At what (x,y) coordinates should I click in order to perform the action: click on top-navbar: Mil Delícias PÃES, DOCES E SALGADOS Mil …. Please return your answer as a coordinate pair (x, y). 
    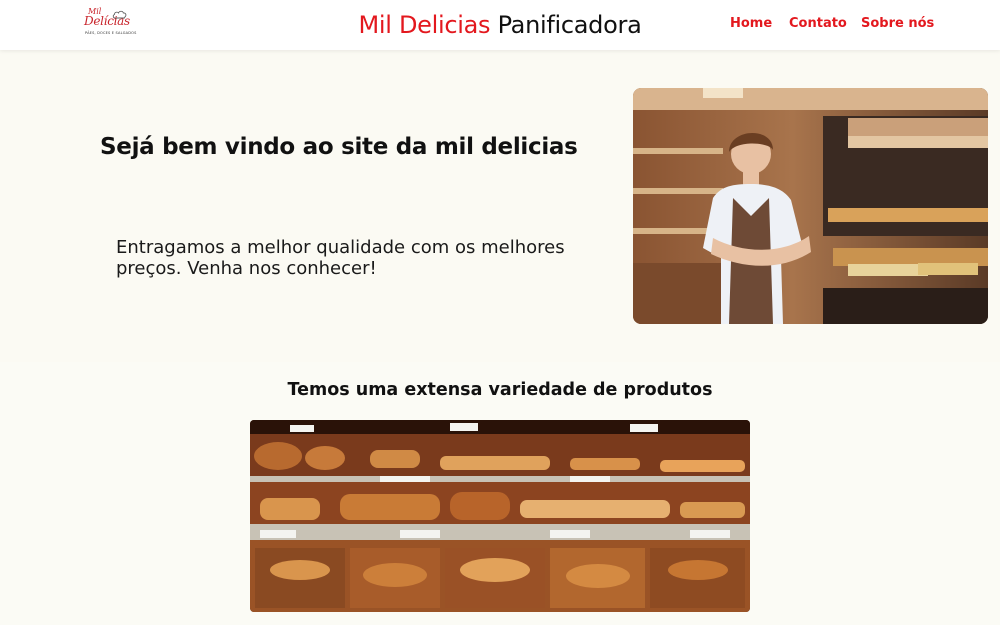
    Looking at the image, I should click on (500, 25).